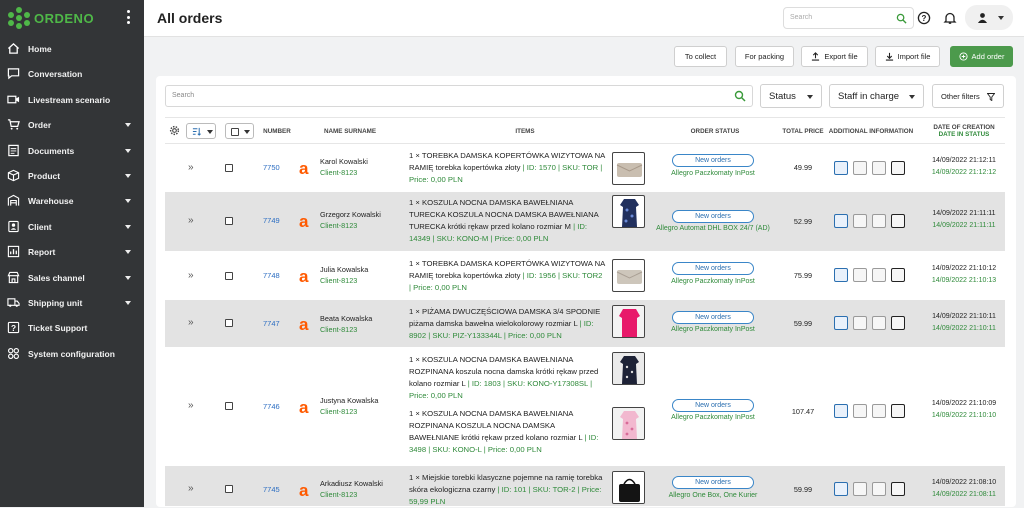 This screenshot has height=508, width=1024. What do you see at coordinates (277, 406) in the screenshot?
I see `order-number-link: 7746` at bounding box center [277, 406].